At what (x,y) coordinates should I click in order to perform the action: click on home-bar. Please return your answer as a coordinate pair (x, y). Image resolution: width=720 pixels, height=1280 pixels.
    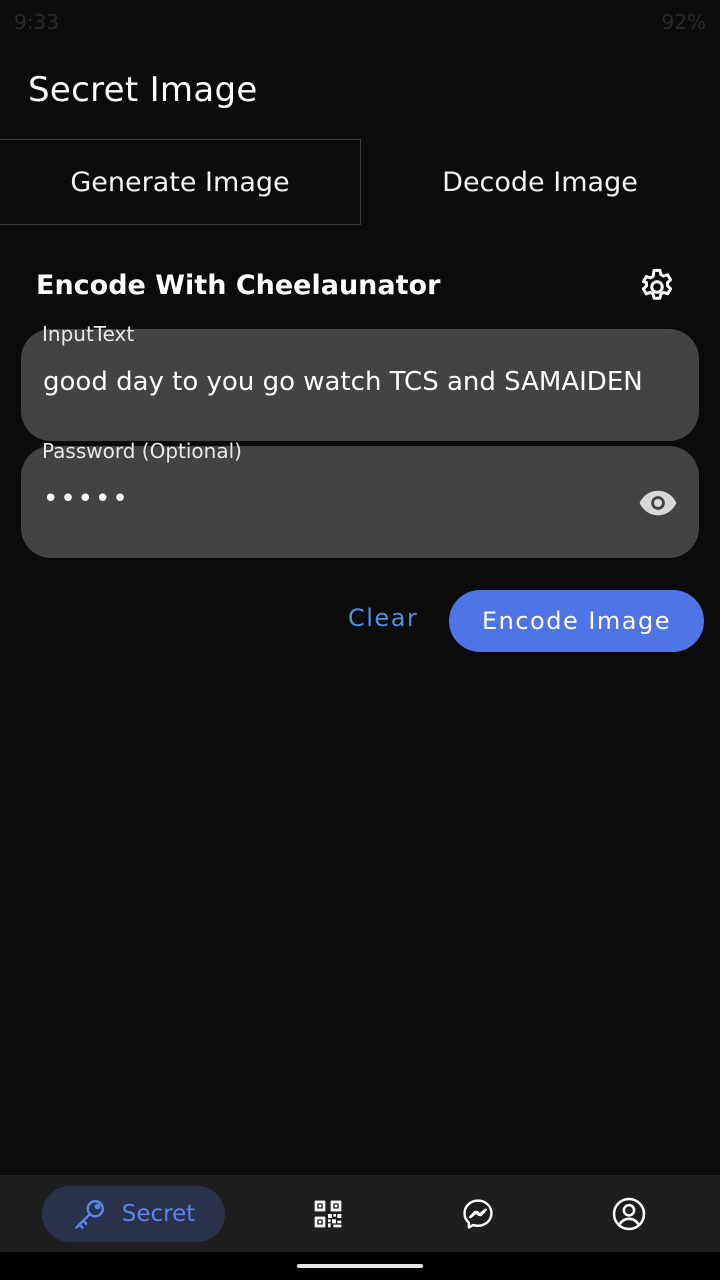
    Looking at the image, I should click on (360, 1266).